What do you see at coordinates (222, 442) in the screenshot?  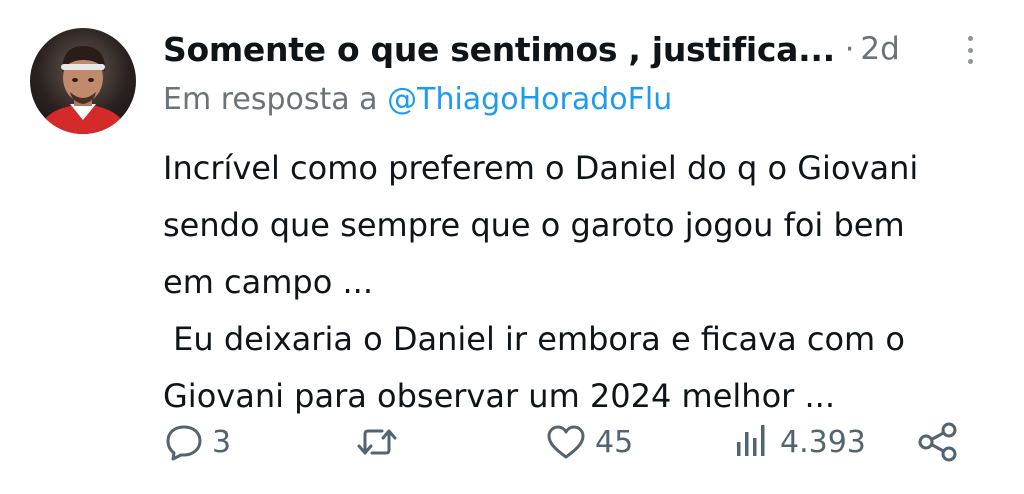 I see `reply-count: 3` at bounding box center [222, 442].